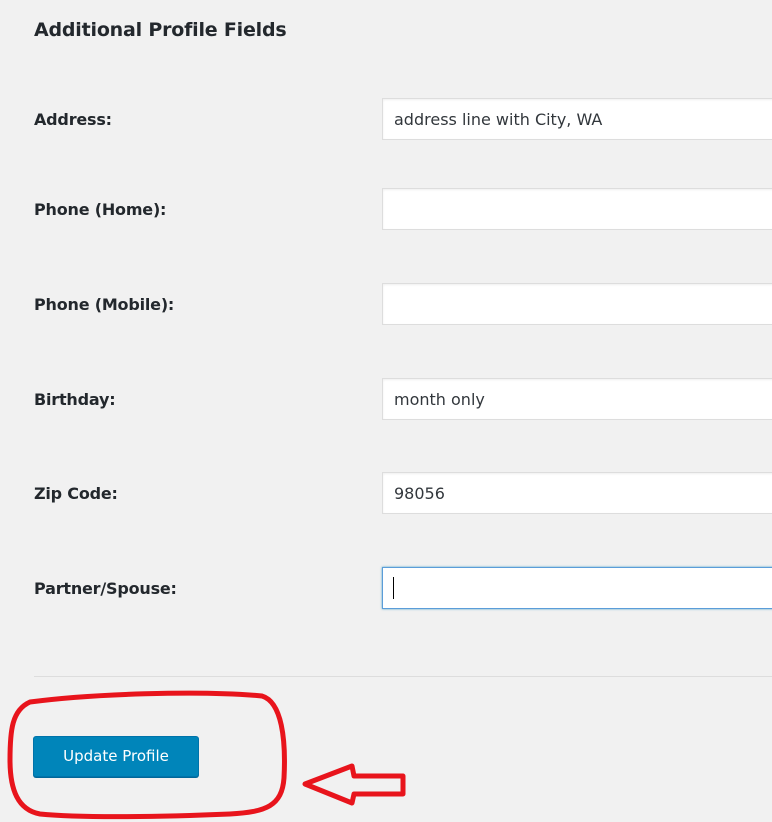  Describe the element at coordinates (577, 588) in the screenshot. I see `partner-spouse-input` at that location.